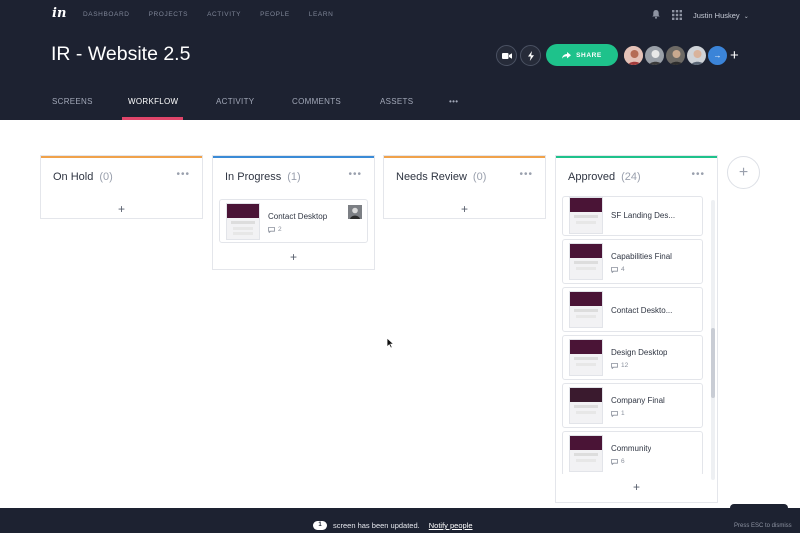  I want to click on notify-people-link: Notify people, so click(451, 525).